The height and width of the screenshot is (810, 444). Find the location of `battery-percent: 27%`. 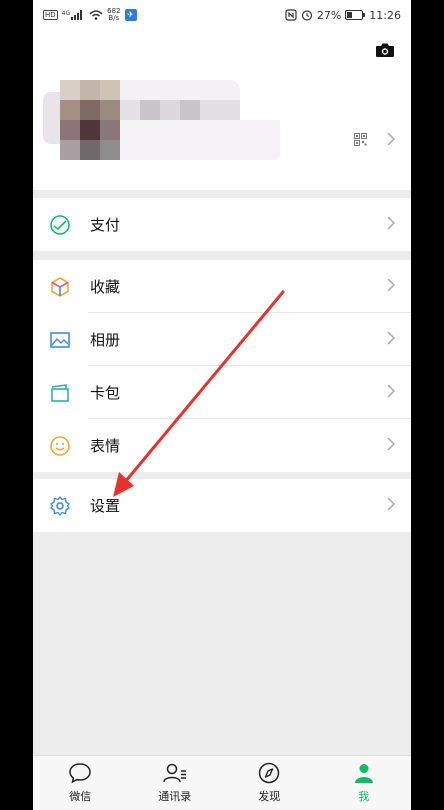

battery-percent: 27% is located at coordinates (329, 15).